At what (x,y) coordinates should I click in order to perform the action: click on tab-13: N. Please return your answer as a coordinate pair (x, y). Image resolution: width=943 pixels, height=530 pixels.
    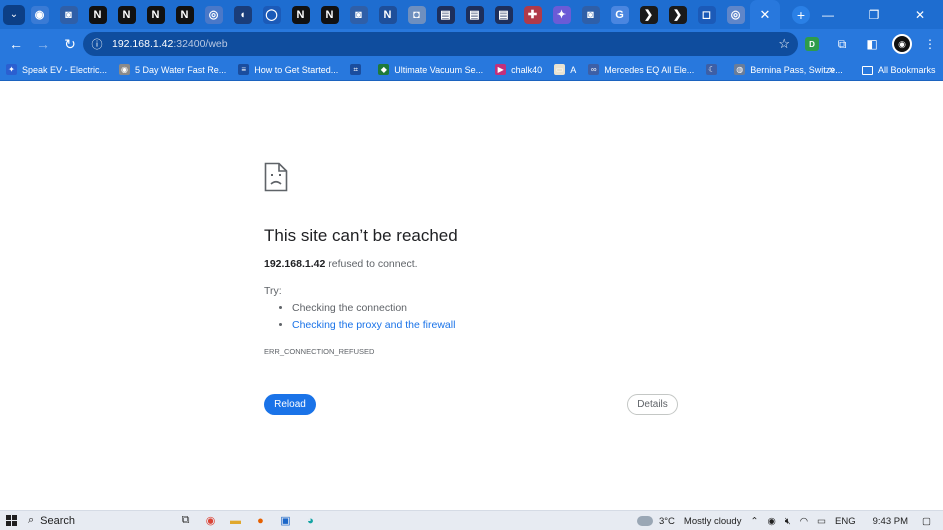
    Looking at the image, I should click on (387, 14).